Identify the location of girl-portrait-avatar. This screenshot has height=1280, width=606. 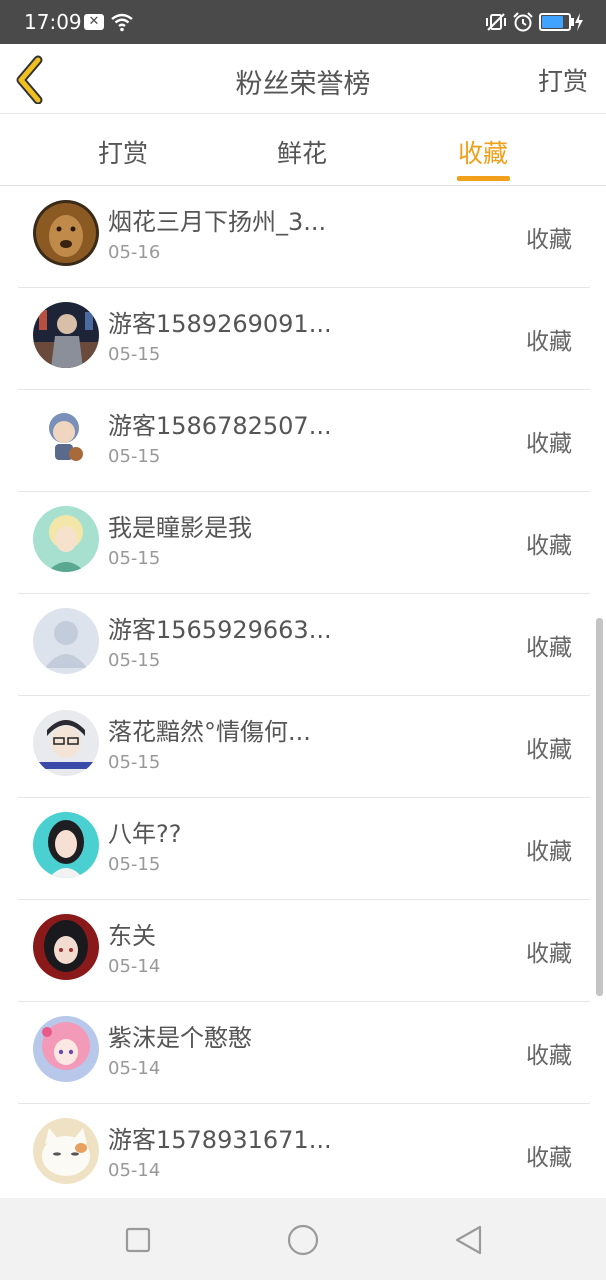
(66, 845).